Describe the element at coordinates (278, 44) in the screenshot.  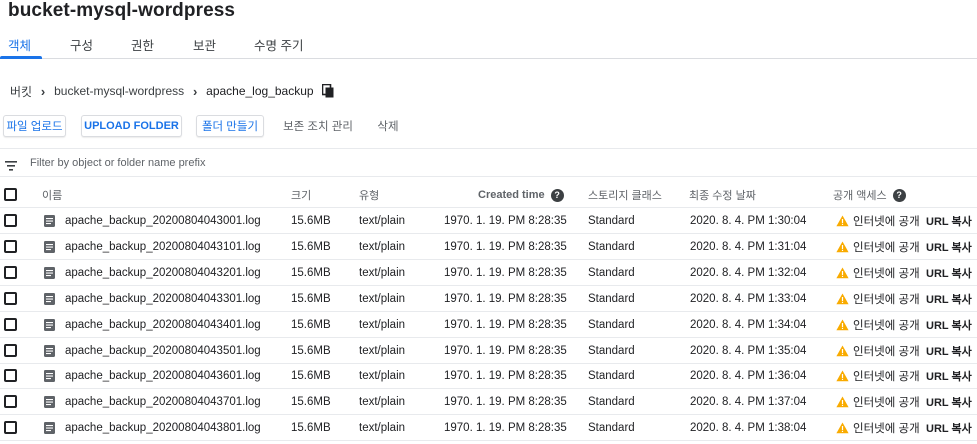
I see `tab-lifecycle: 수명 주기` at that location.